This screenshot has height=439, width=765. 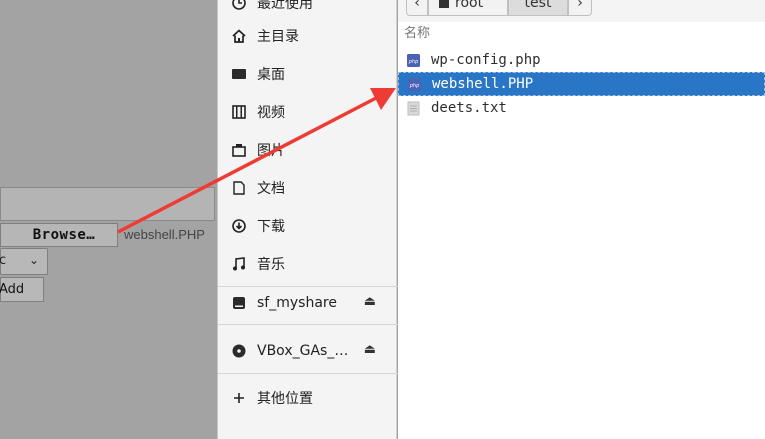 What do you see at coordinates (239, 150) in the screenshot?
I see `picture-icon` at bounding box center [239, 150].